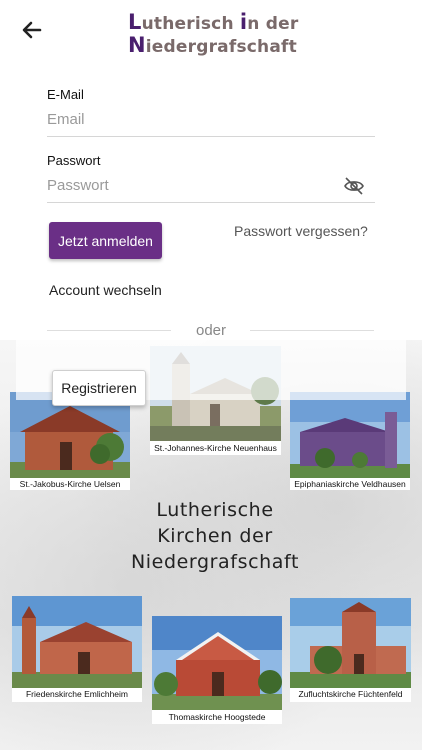 The width and height of the screenshot is (422, 750). Describe the element at coordinates (350, 435) in the screenshot. I see `church-photo-veldhausen` at that location.